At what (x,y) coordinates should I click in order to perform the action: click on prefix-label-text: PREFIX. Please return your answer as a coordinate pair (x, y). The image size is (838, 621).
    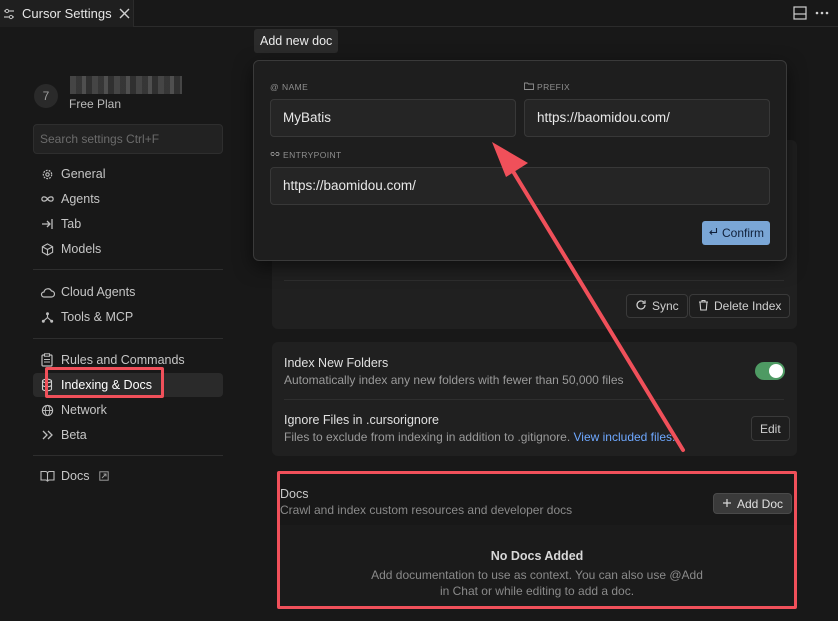
    Looking at the image, I should click on (554, 87).